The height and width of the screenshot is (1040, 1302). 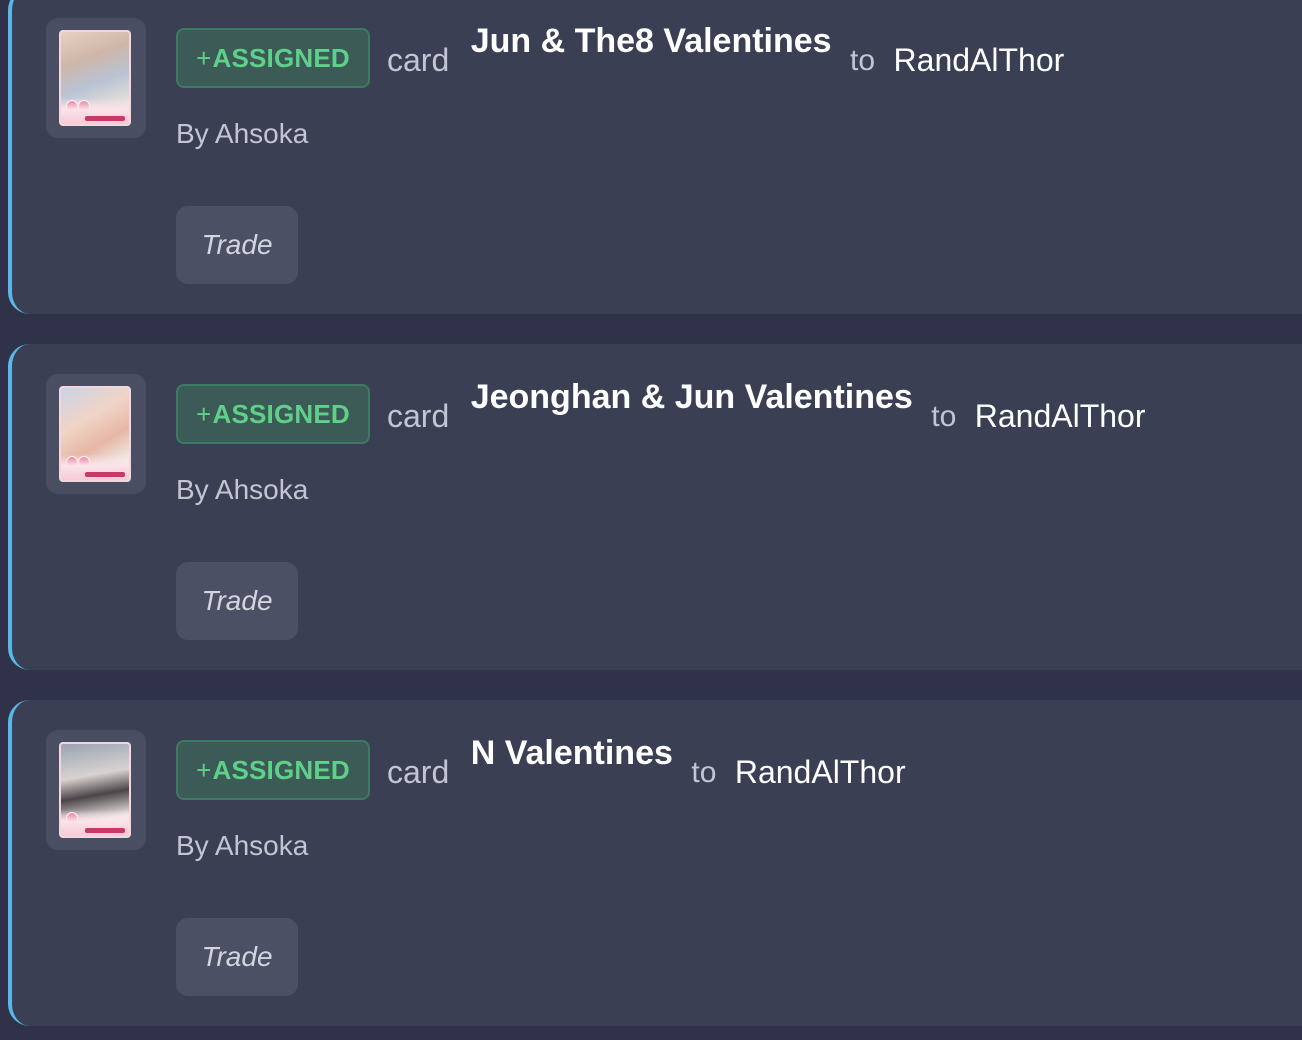 I want to click on activity-headline: card Jun & The8 Valentines to RandAlThor, so click(x=725, y=43).